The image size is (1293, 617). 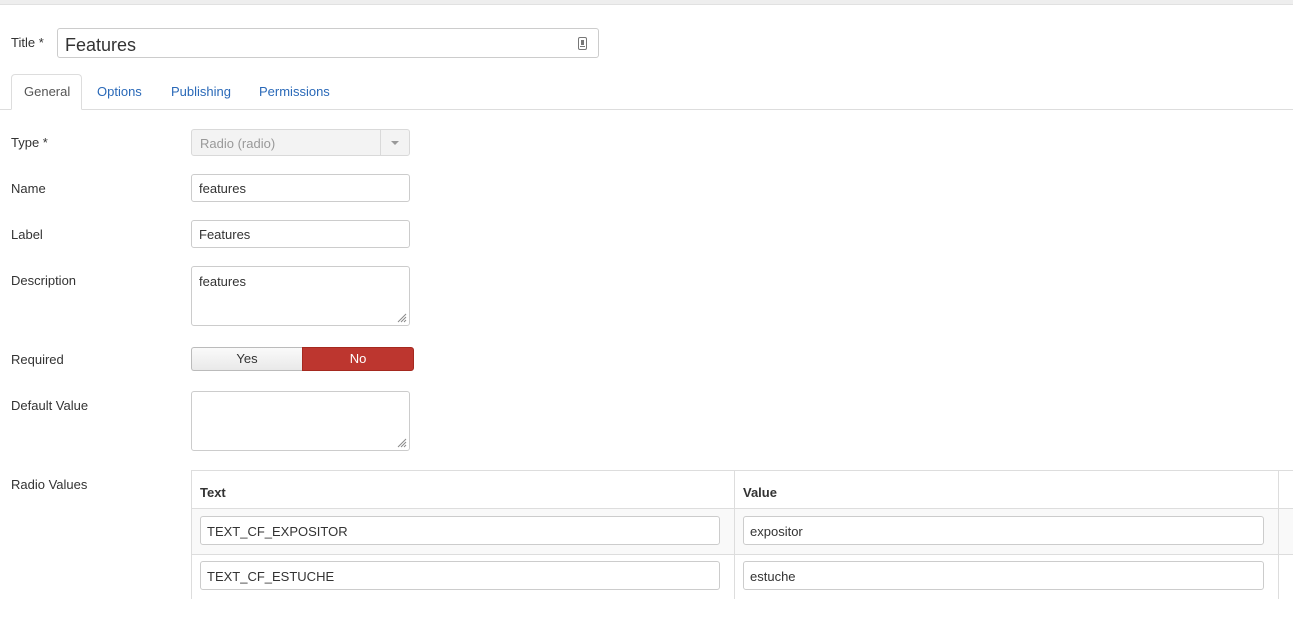 I want to click on required-no-button: No, so click(x=358, y=359).